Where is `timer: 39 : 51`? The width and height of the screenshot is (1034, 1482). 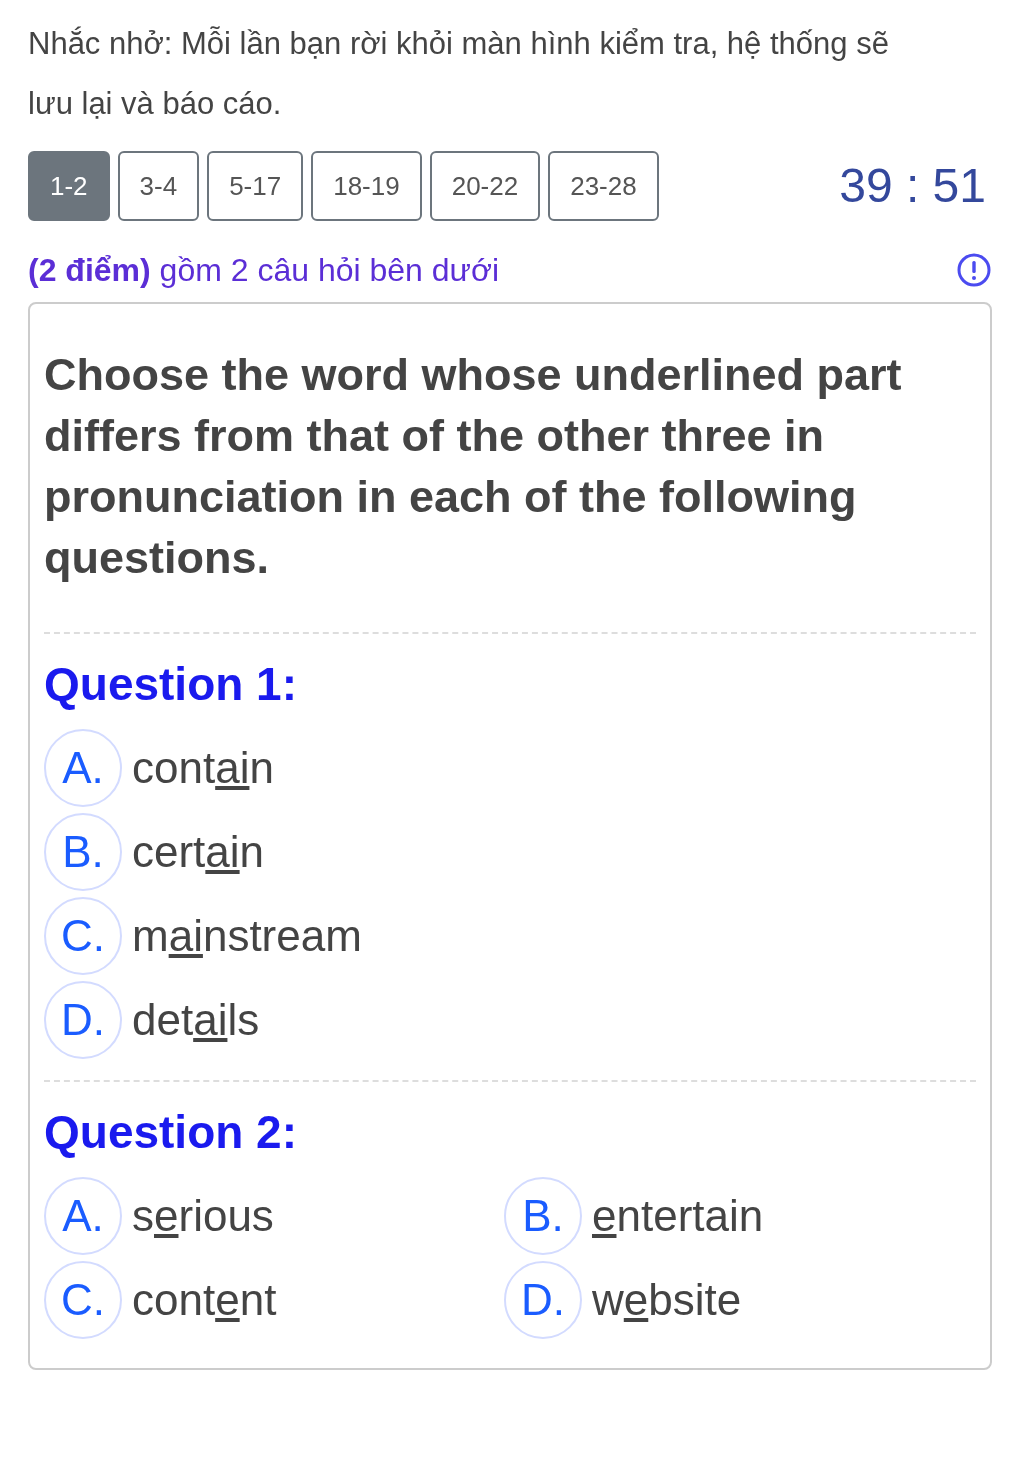 timer: 39 : 51 is located at coordinates (913, 186).